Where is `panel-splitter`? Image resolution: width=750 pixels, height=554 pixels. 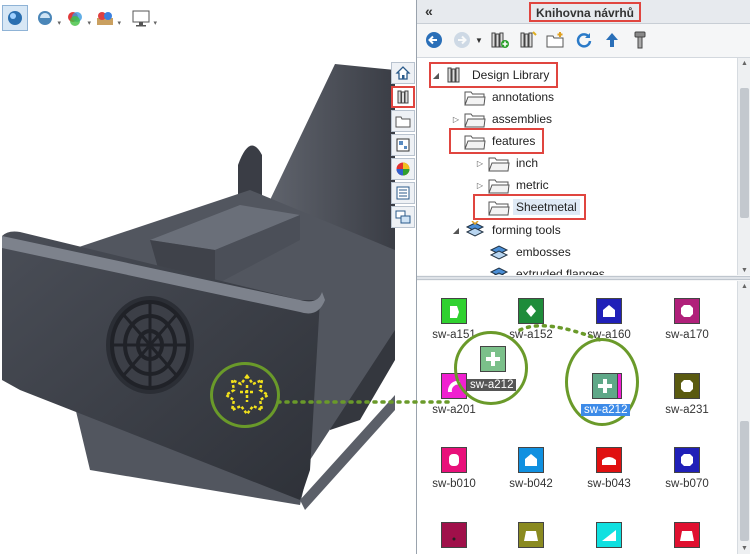 panel-splitter is located at coordinates (583, 278).